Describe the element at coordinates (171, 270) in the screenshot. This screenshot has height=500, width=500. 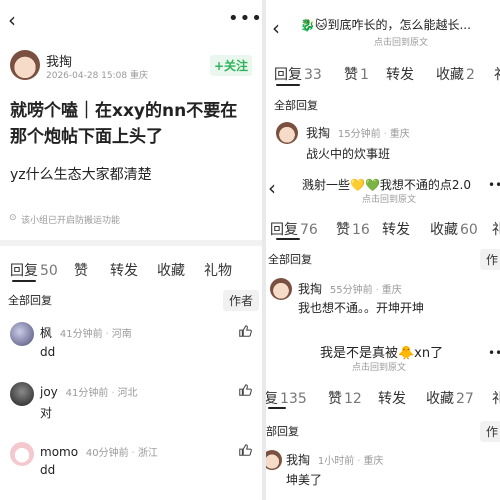
I see `tab-favorites: 收藏` at that location.